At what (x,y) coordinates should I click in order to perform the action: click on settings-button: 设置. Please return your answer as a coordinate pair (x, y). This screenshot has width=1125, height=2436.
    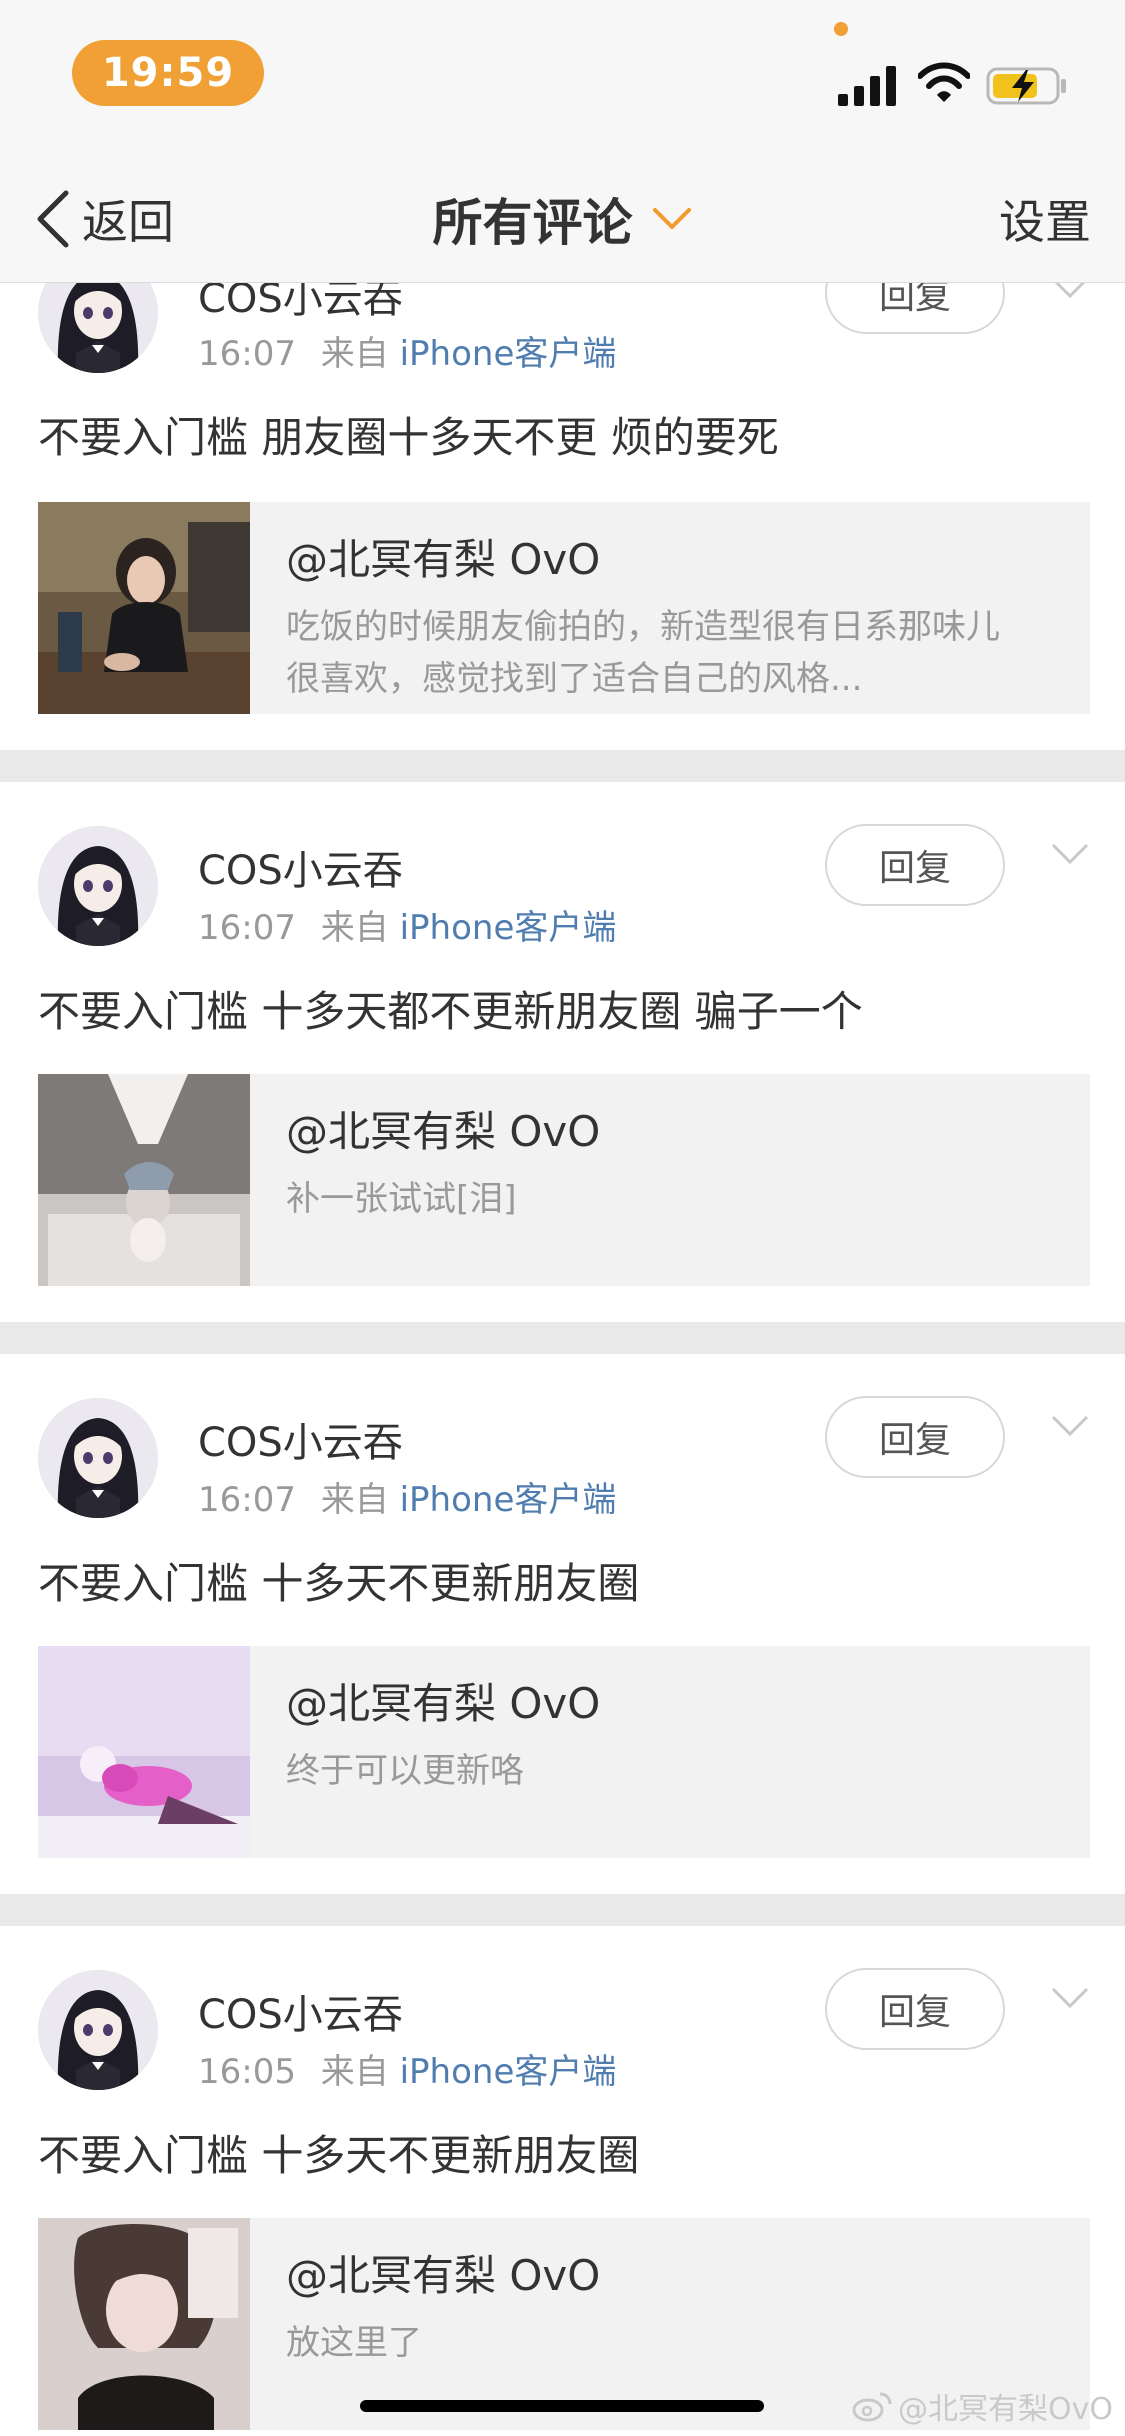
    Looking at the image, I should click on (1045, 219).